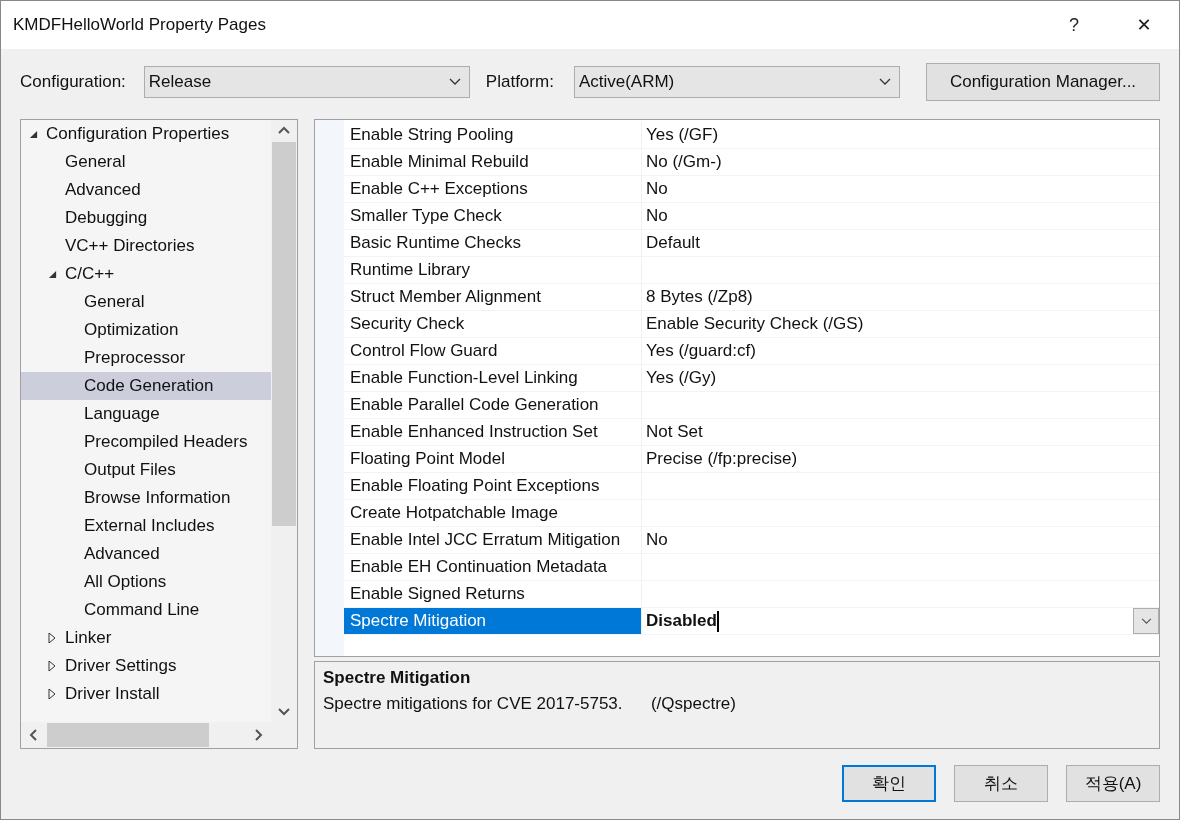 The height and width of the screenshot is (820, 1180). Describe the element at coordinates (493, 270) in the screenshot. I see `property-name: Runtime Library` at that location.